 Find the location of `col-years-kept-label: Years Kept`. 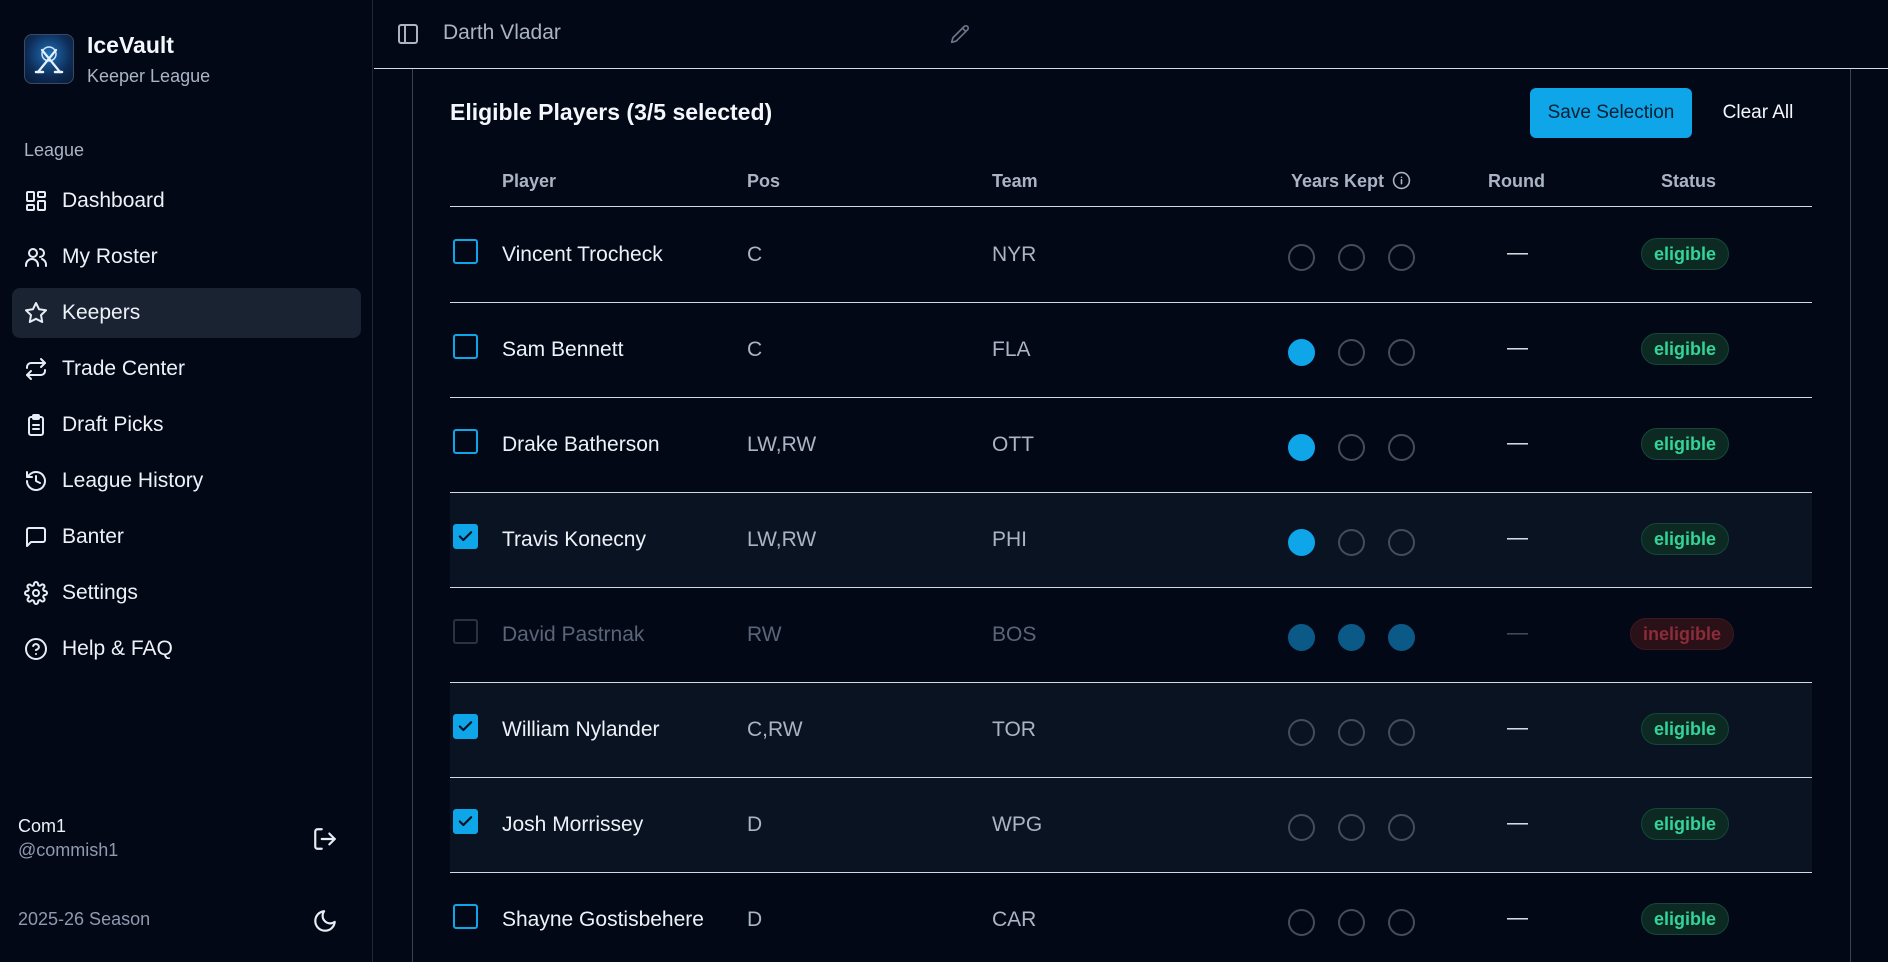

col-years-kept-label: Years Kept is located at coordinates (1338, 181).